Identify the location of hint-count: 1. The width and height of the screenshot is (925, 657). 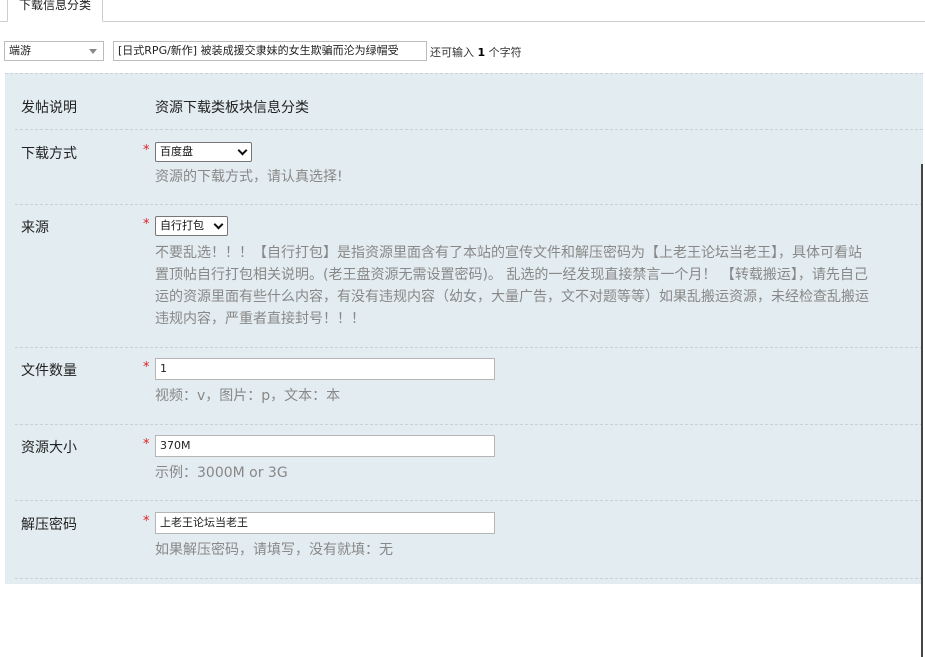
(481, 52).